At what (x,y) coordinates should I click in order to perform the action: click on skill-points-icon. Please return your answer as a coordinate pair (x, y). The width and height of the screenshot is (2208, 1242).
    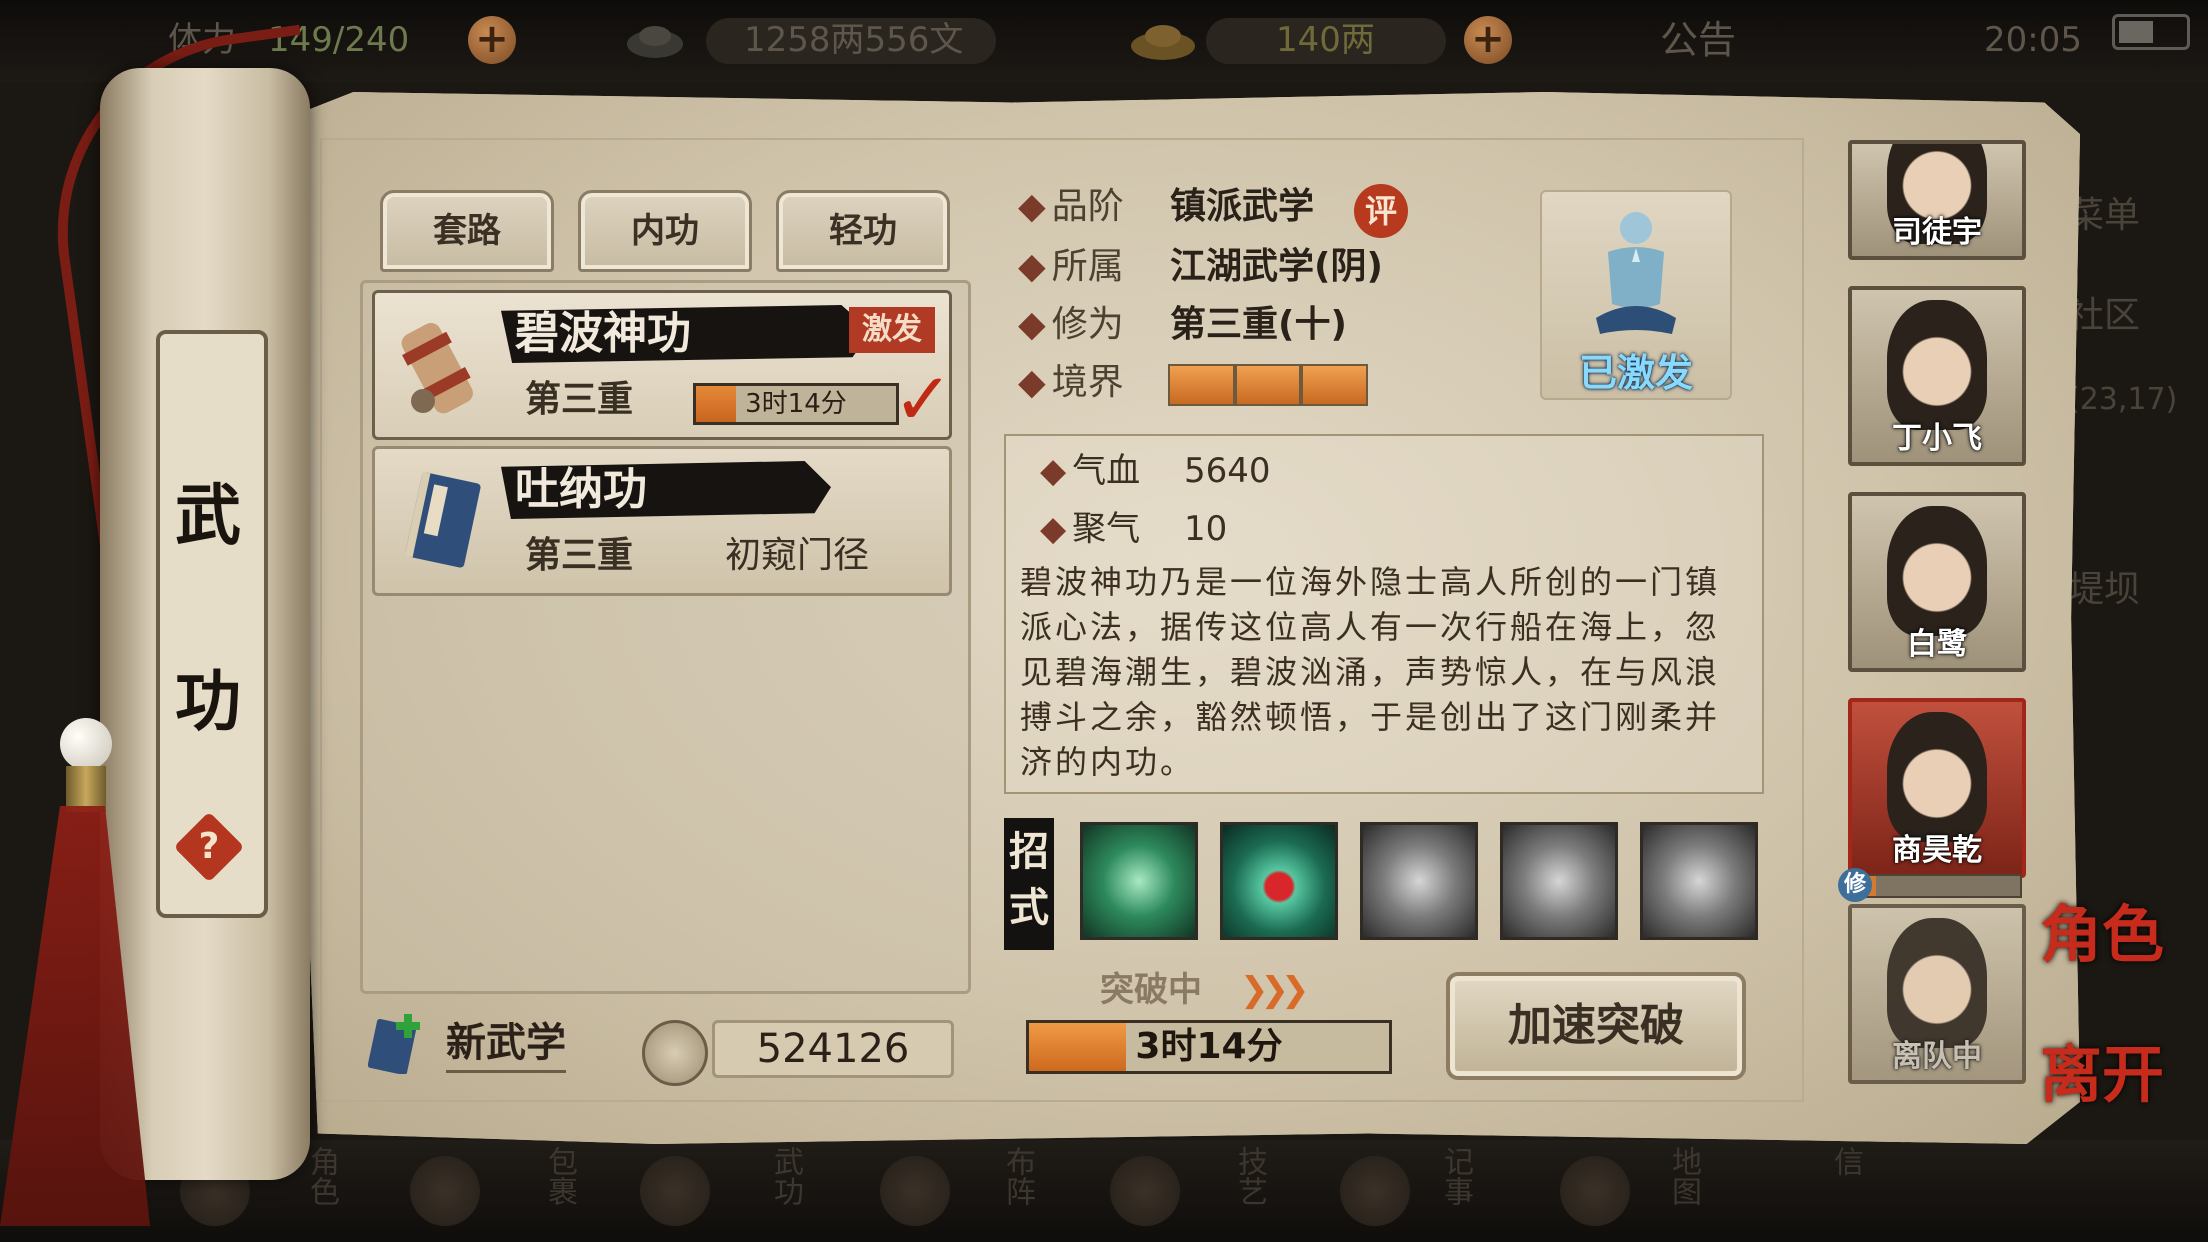
    Looking at the image, I should click on (675, 1053).